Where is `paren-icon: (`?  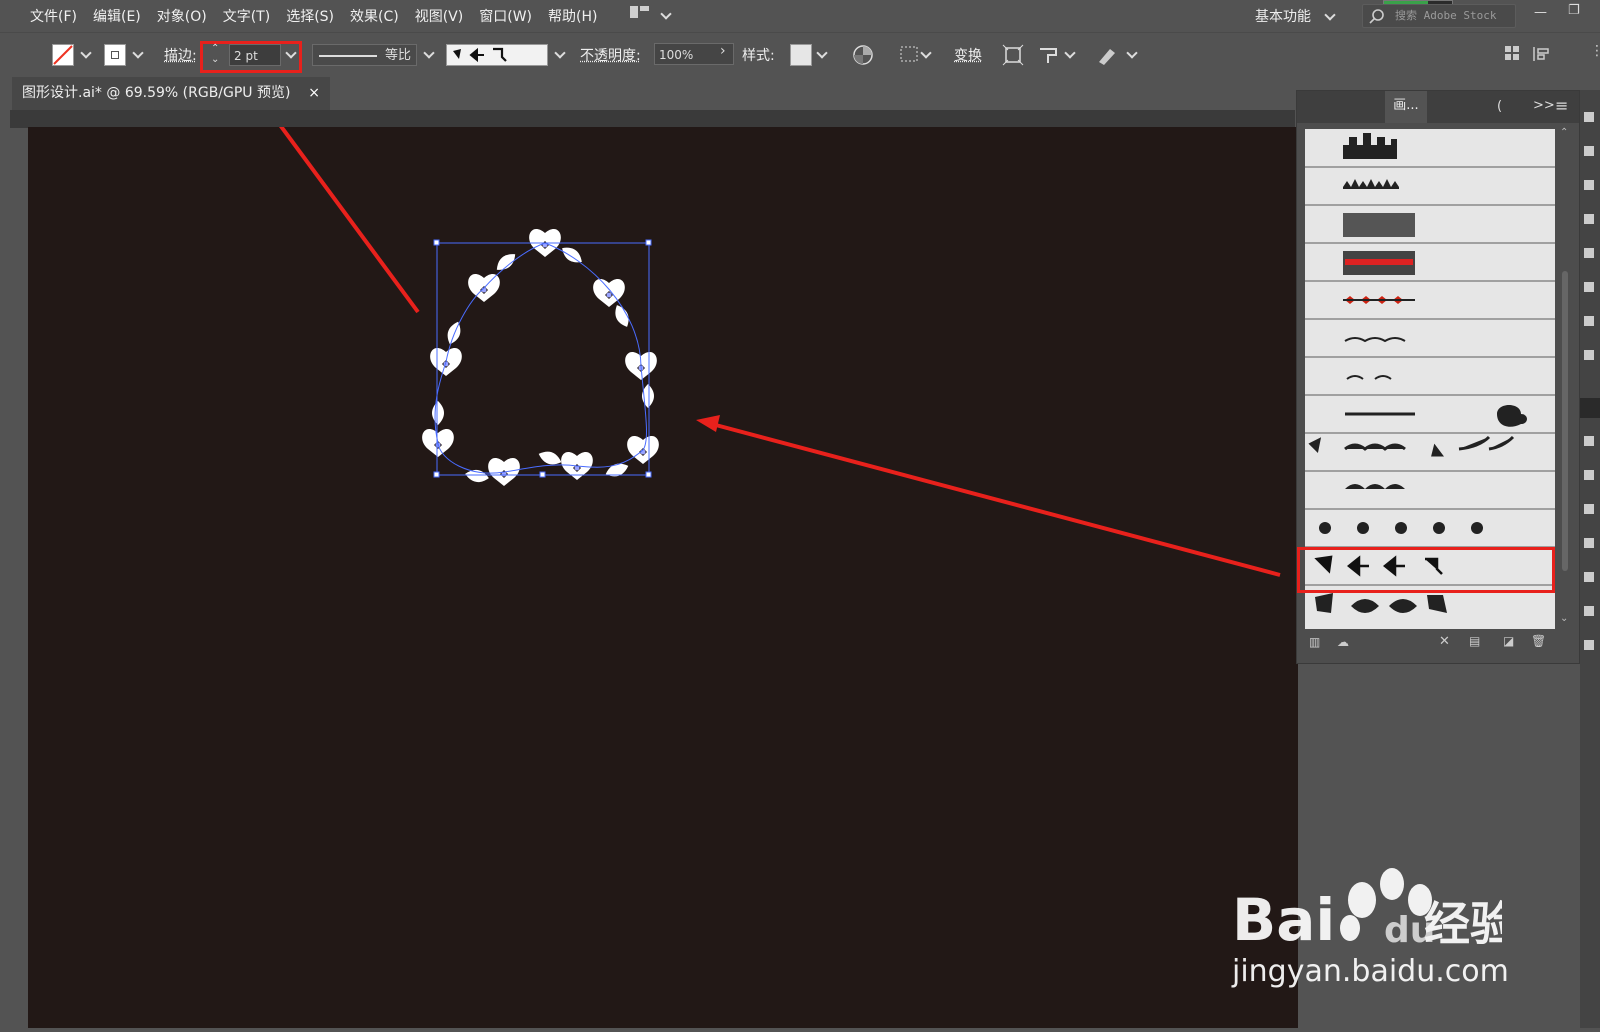 paren-icon: ( is located at coordinates (1499, 106).